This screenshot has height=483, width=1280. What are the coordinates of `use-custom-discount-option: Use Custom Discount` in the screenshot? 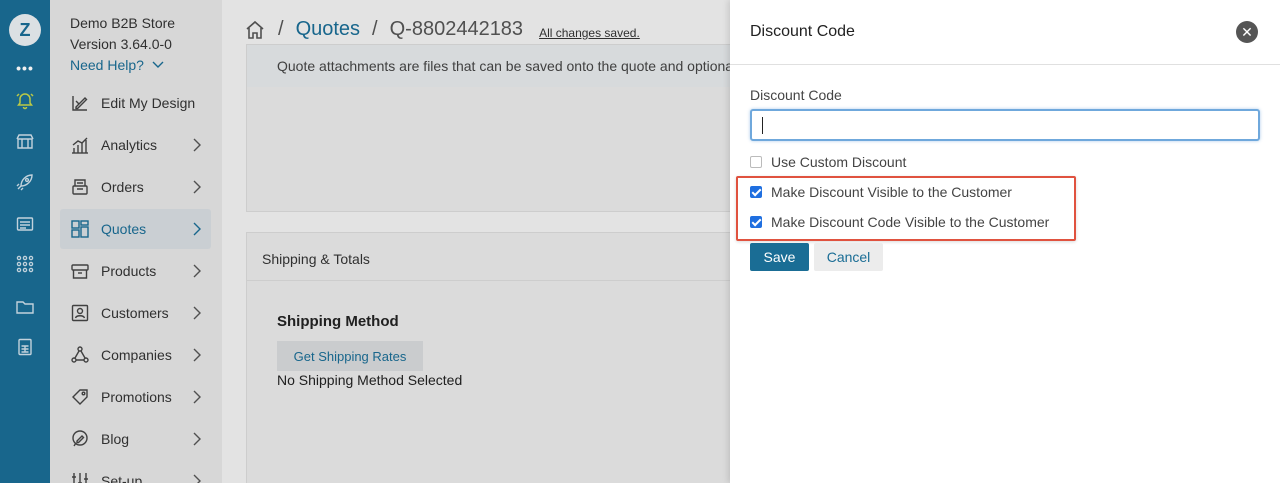 It's located at (828, 162).